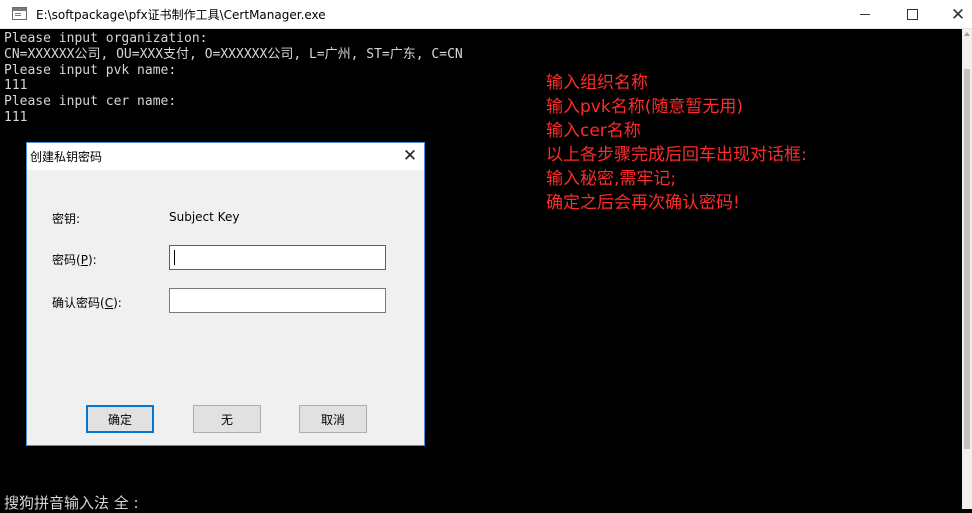 This screenshot has height=513, width=972. Describe the element at coordinates (92, 260) in the screenshot. I see `password-label-suffix: ):` at that location.